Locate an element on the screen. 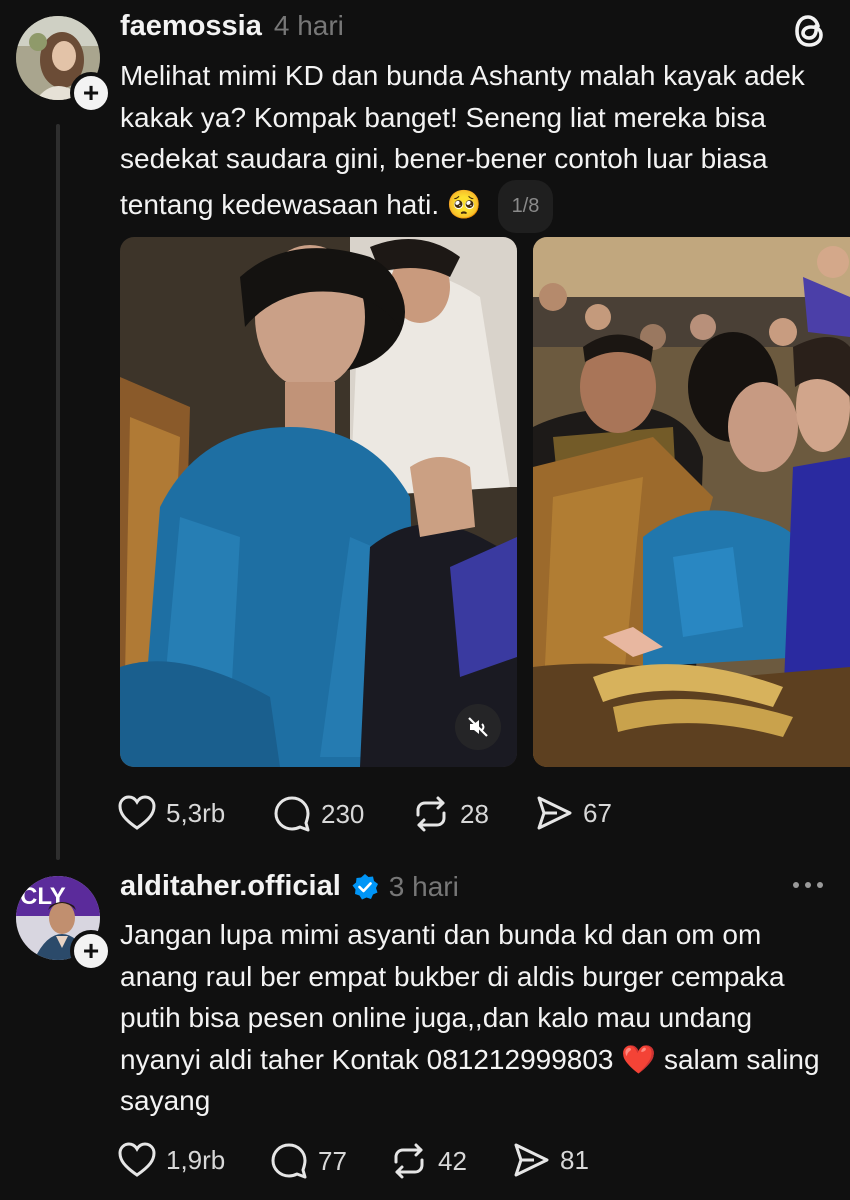 The image size is (850, 1200). reply-count: 230 is located at coordinates (343, 813).